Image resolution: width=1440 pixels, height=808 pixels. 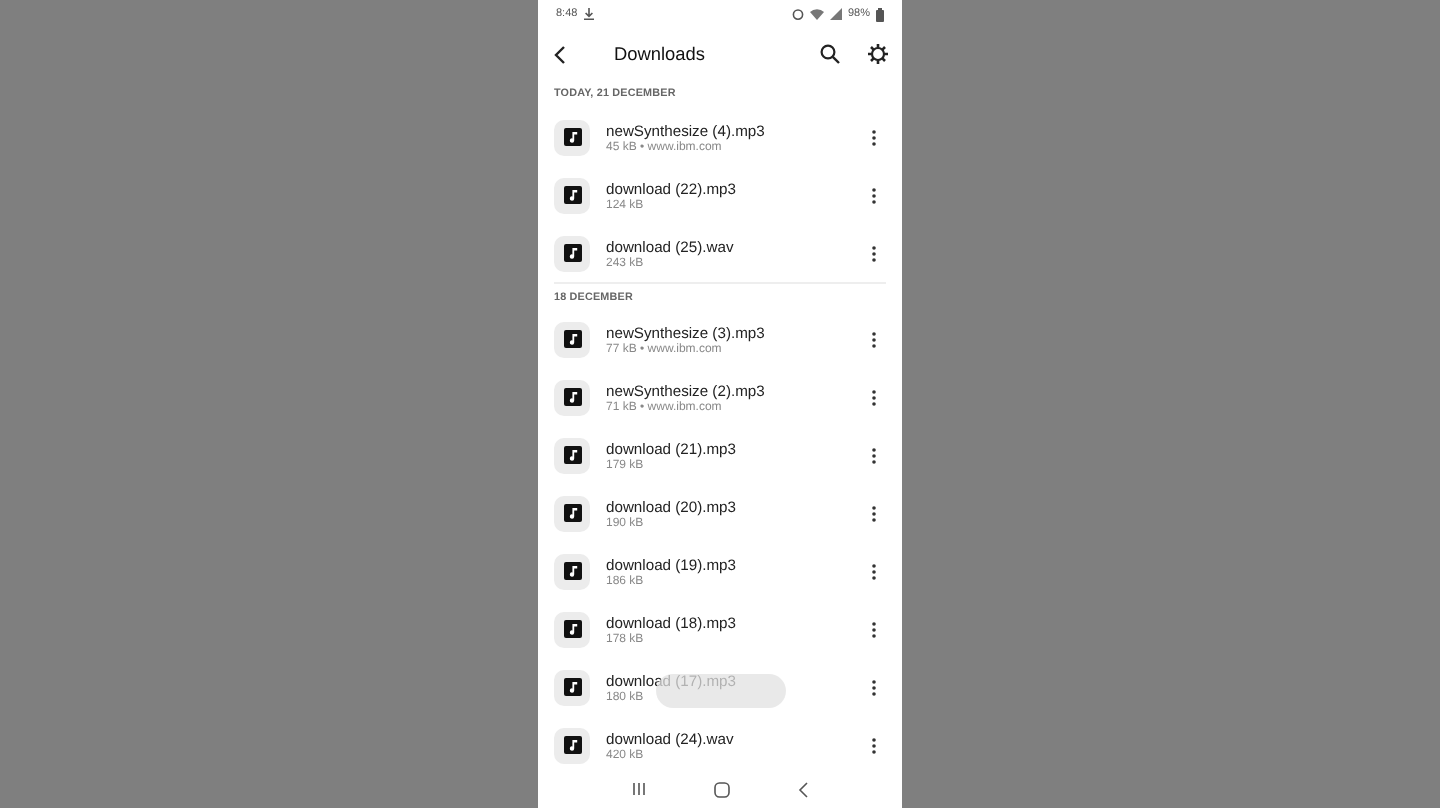 I want to click on home-icon, so click(x=722, y=789).